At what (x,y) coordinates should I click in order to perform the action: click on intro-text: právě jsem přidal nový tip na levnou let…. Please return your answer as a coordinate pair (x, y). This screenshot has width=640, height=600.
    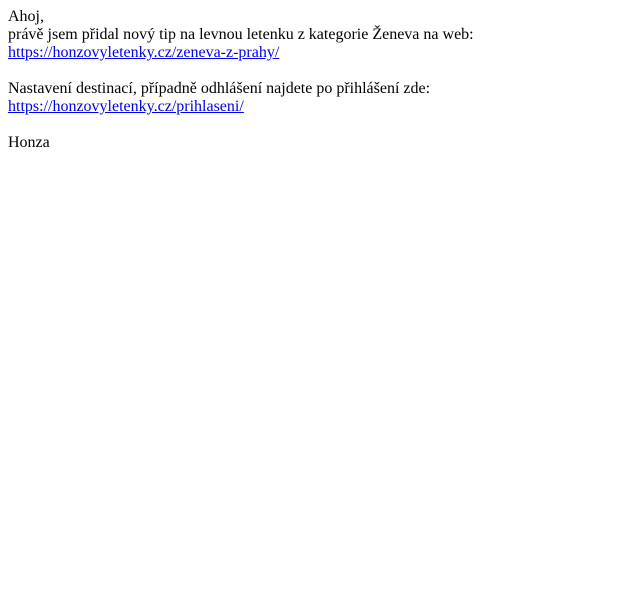
    Looking at the image, I should click on (241, 34).